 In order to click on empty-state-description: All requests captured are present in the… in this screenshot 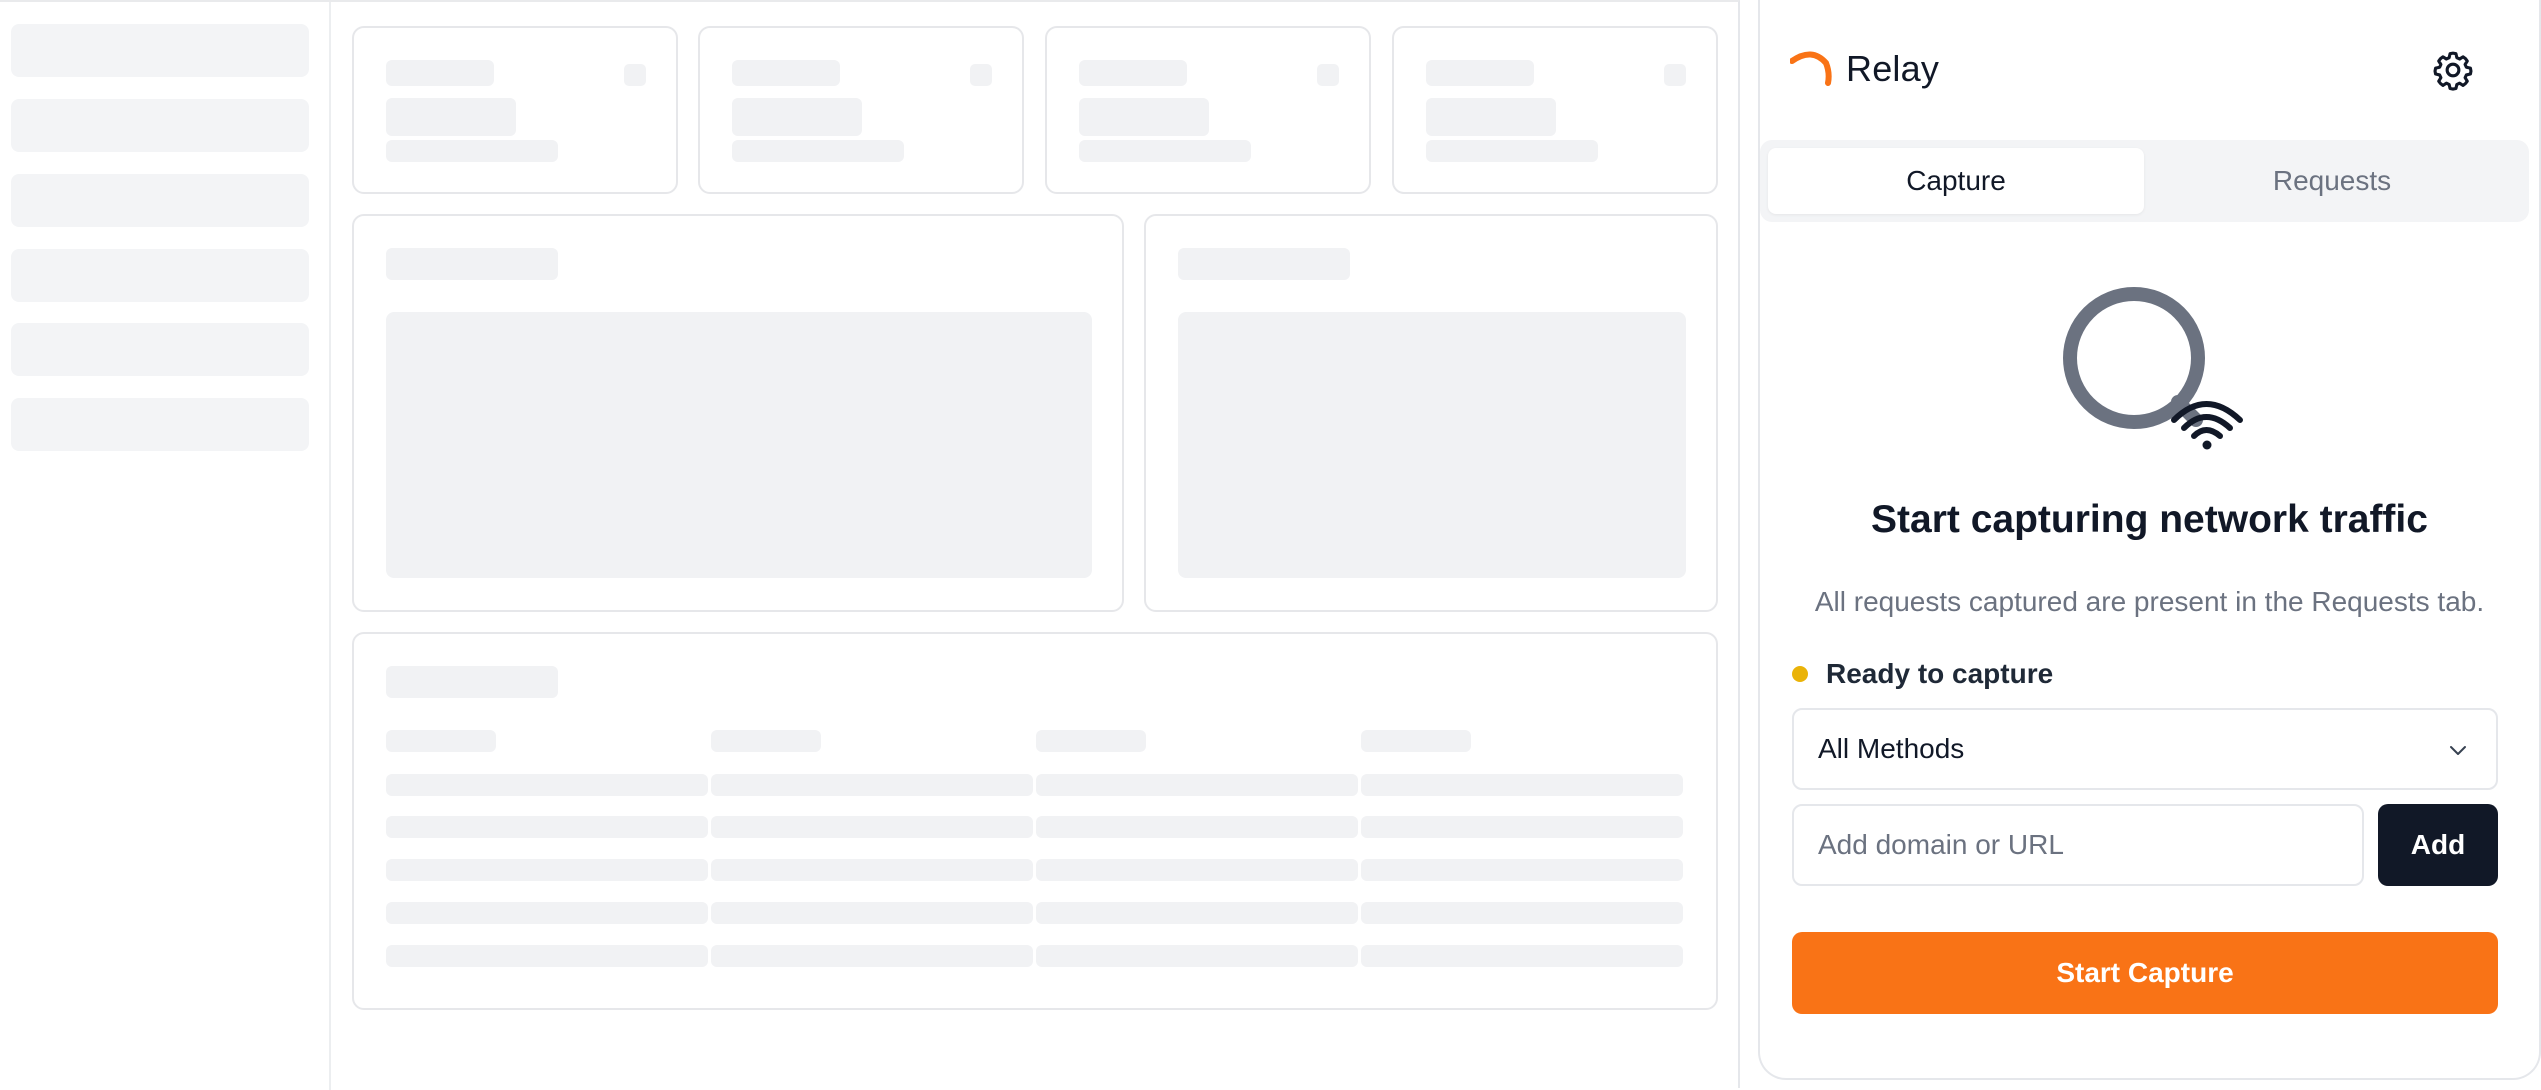, I will do `click(2149, 601)`.